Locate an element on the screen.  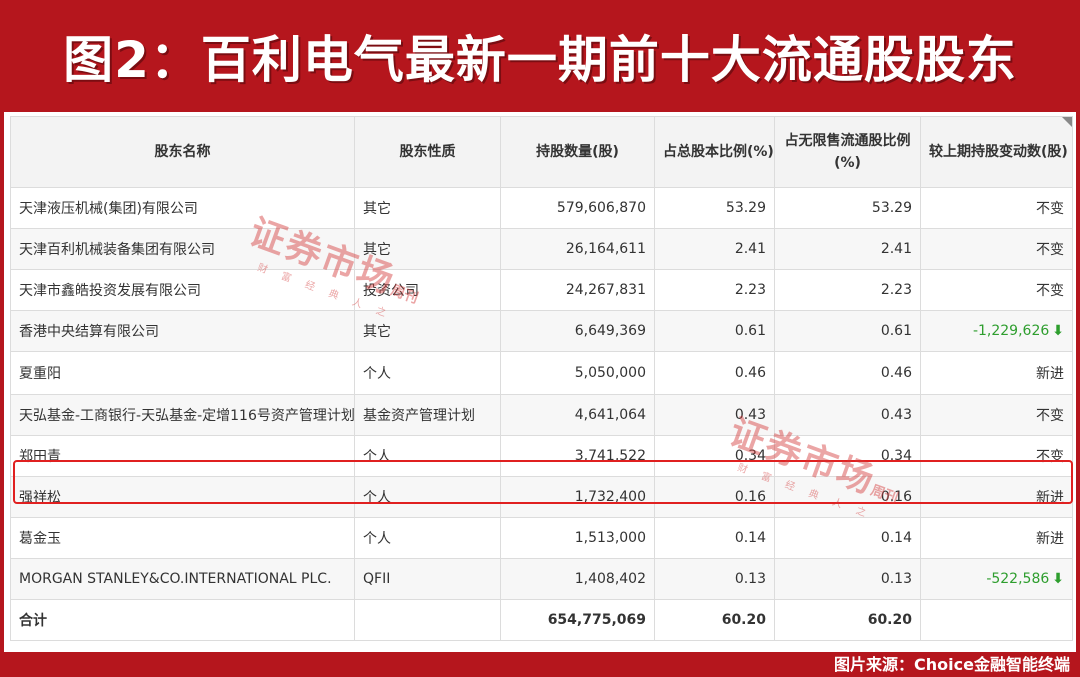
shares-cell: 1,732,400 is located at coordinates (577, 497).